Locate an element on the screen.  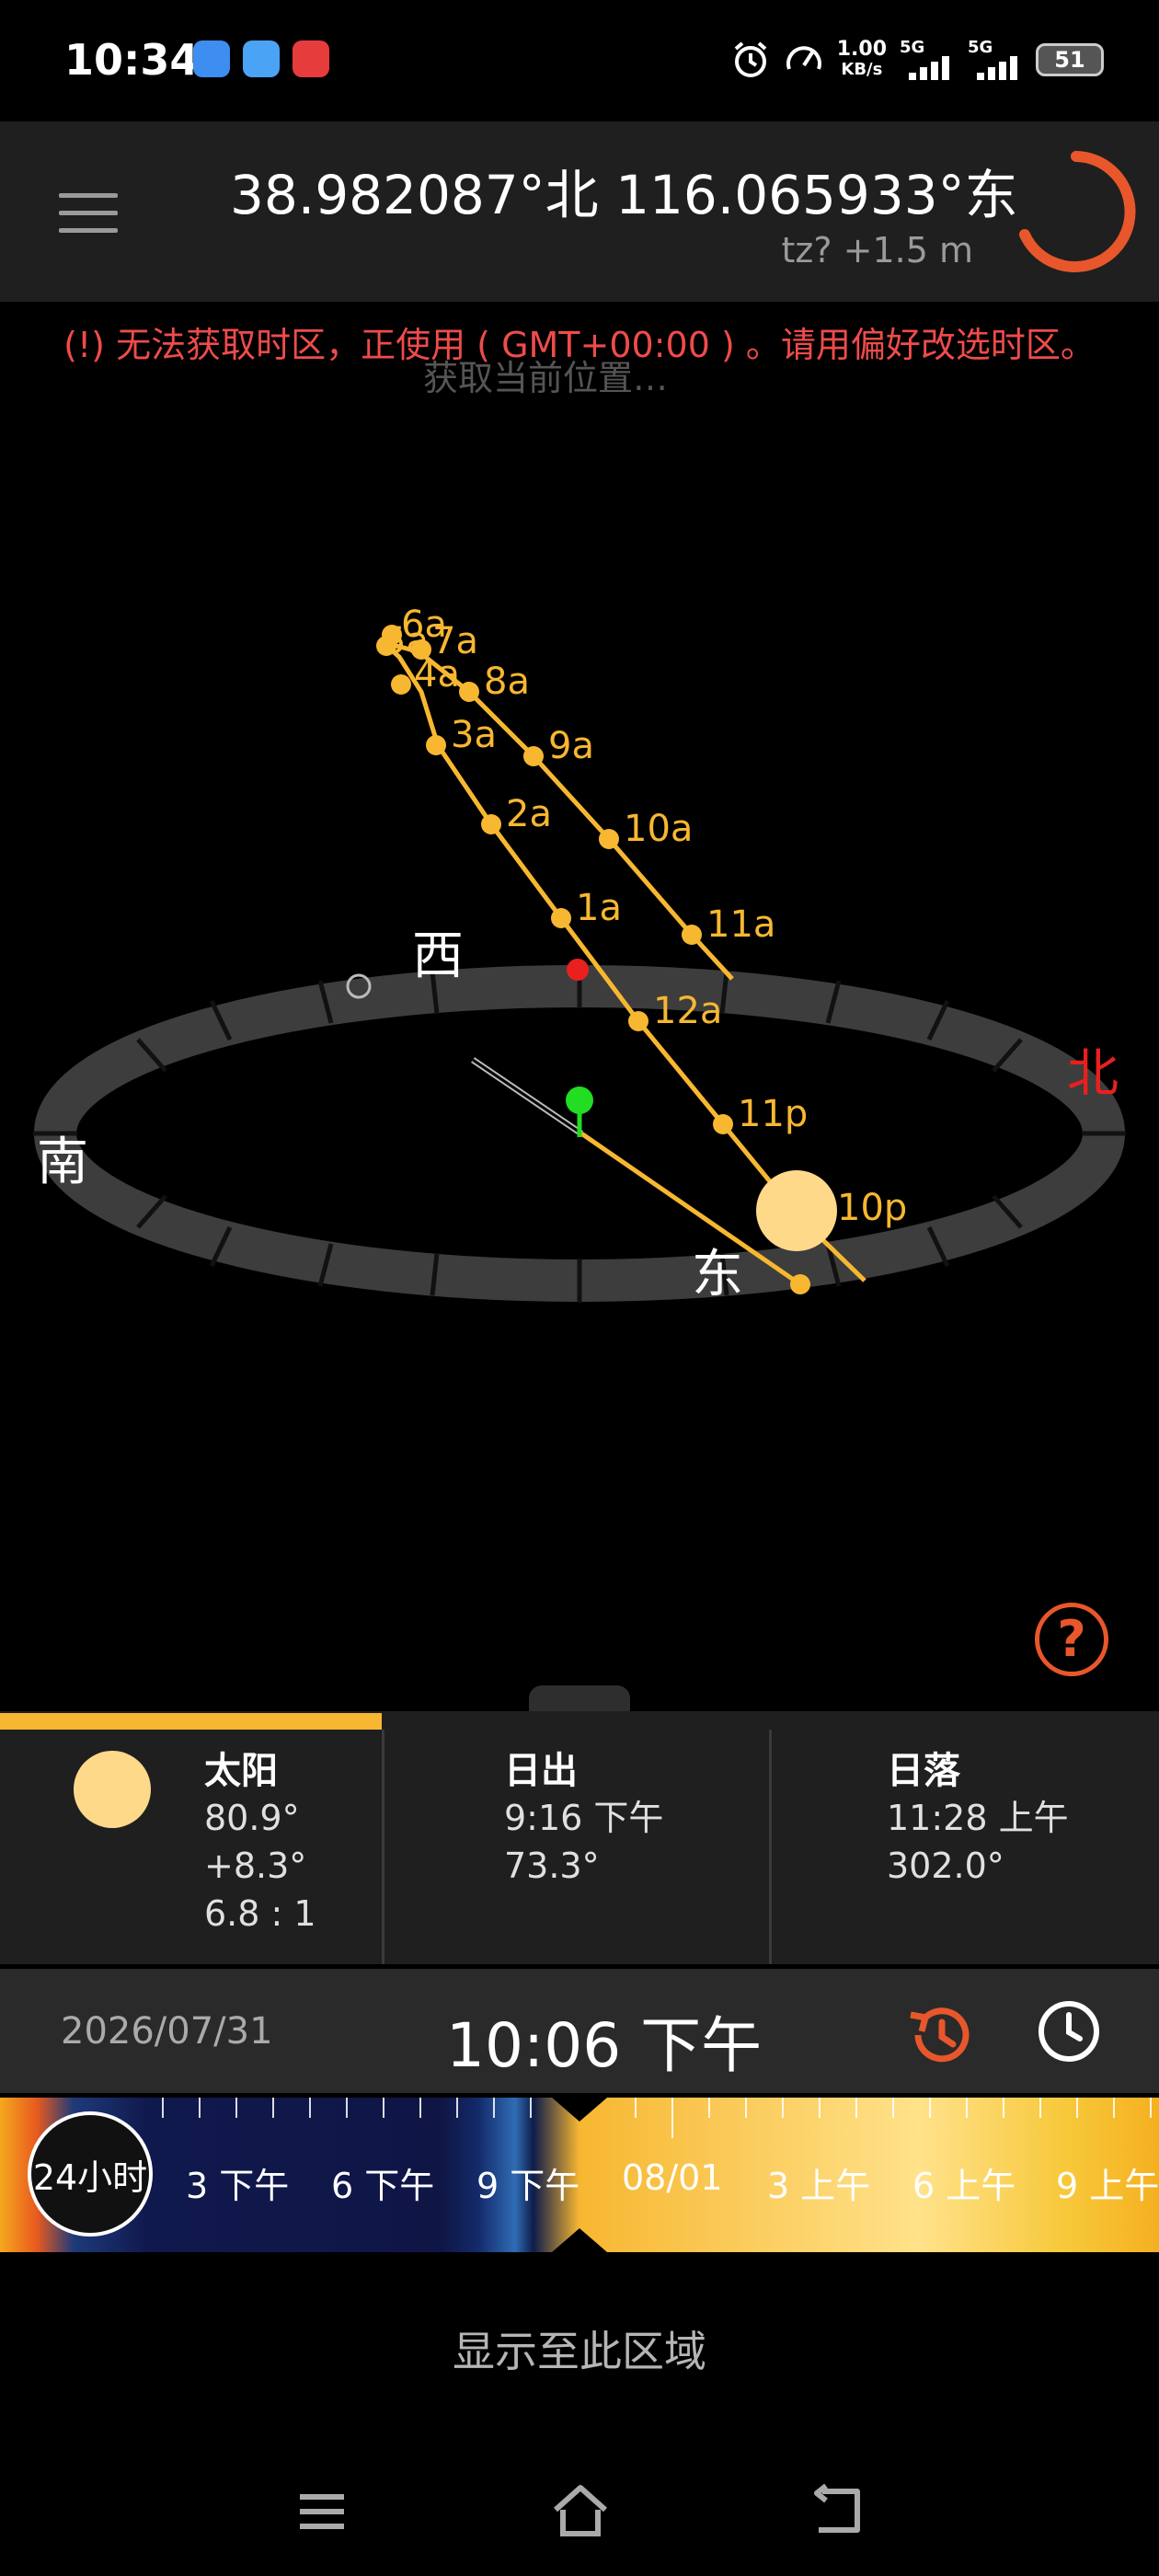
menu-icon is located at coordinates (88, 214).